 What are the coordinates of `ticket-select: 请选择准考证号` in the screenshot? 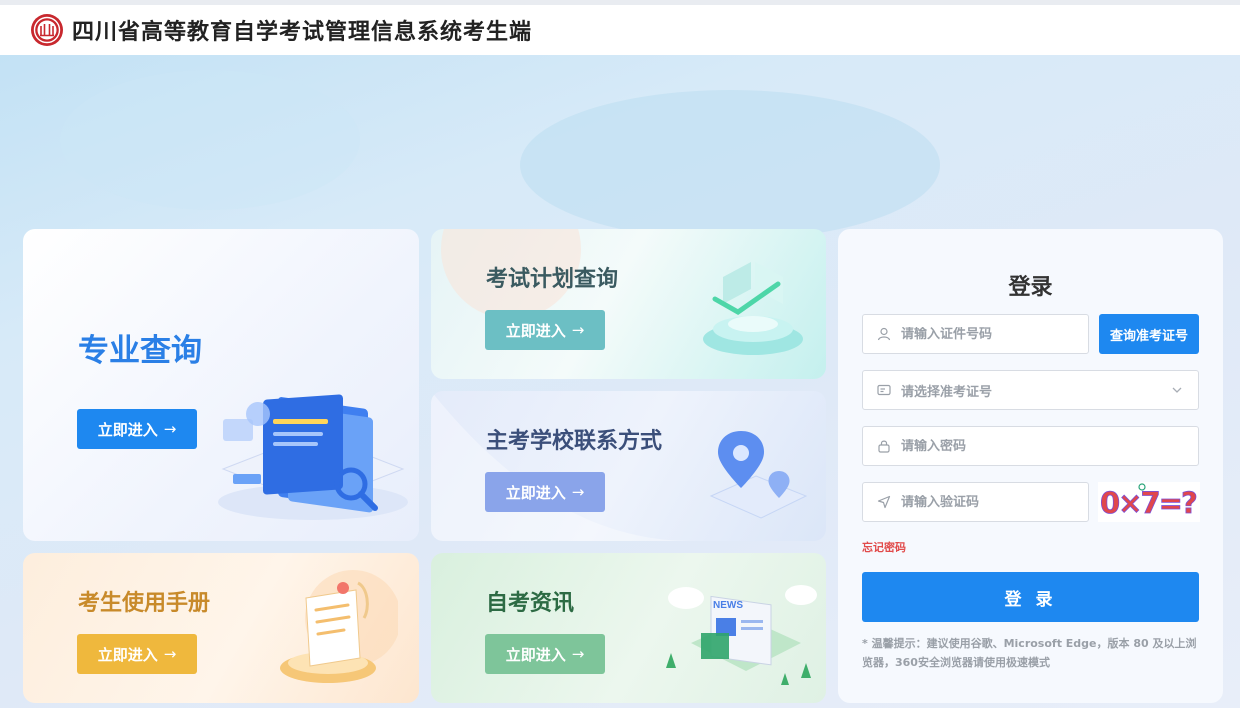 It's located at (1030, 390).